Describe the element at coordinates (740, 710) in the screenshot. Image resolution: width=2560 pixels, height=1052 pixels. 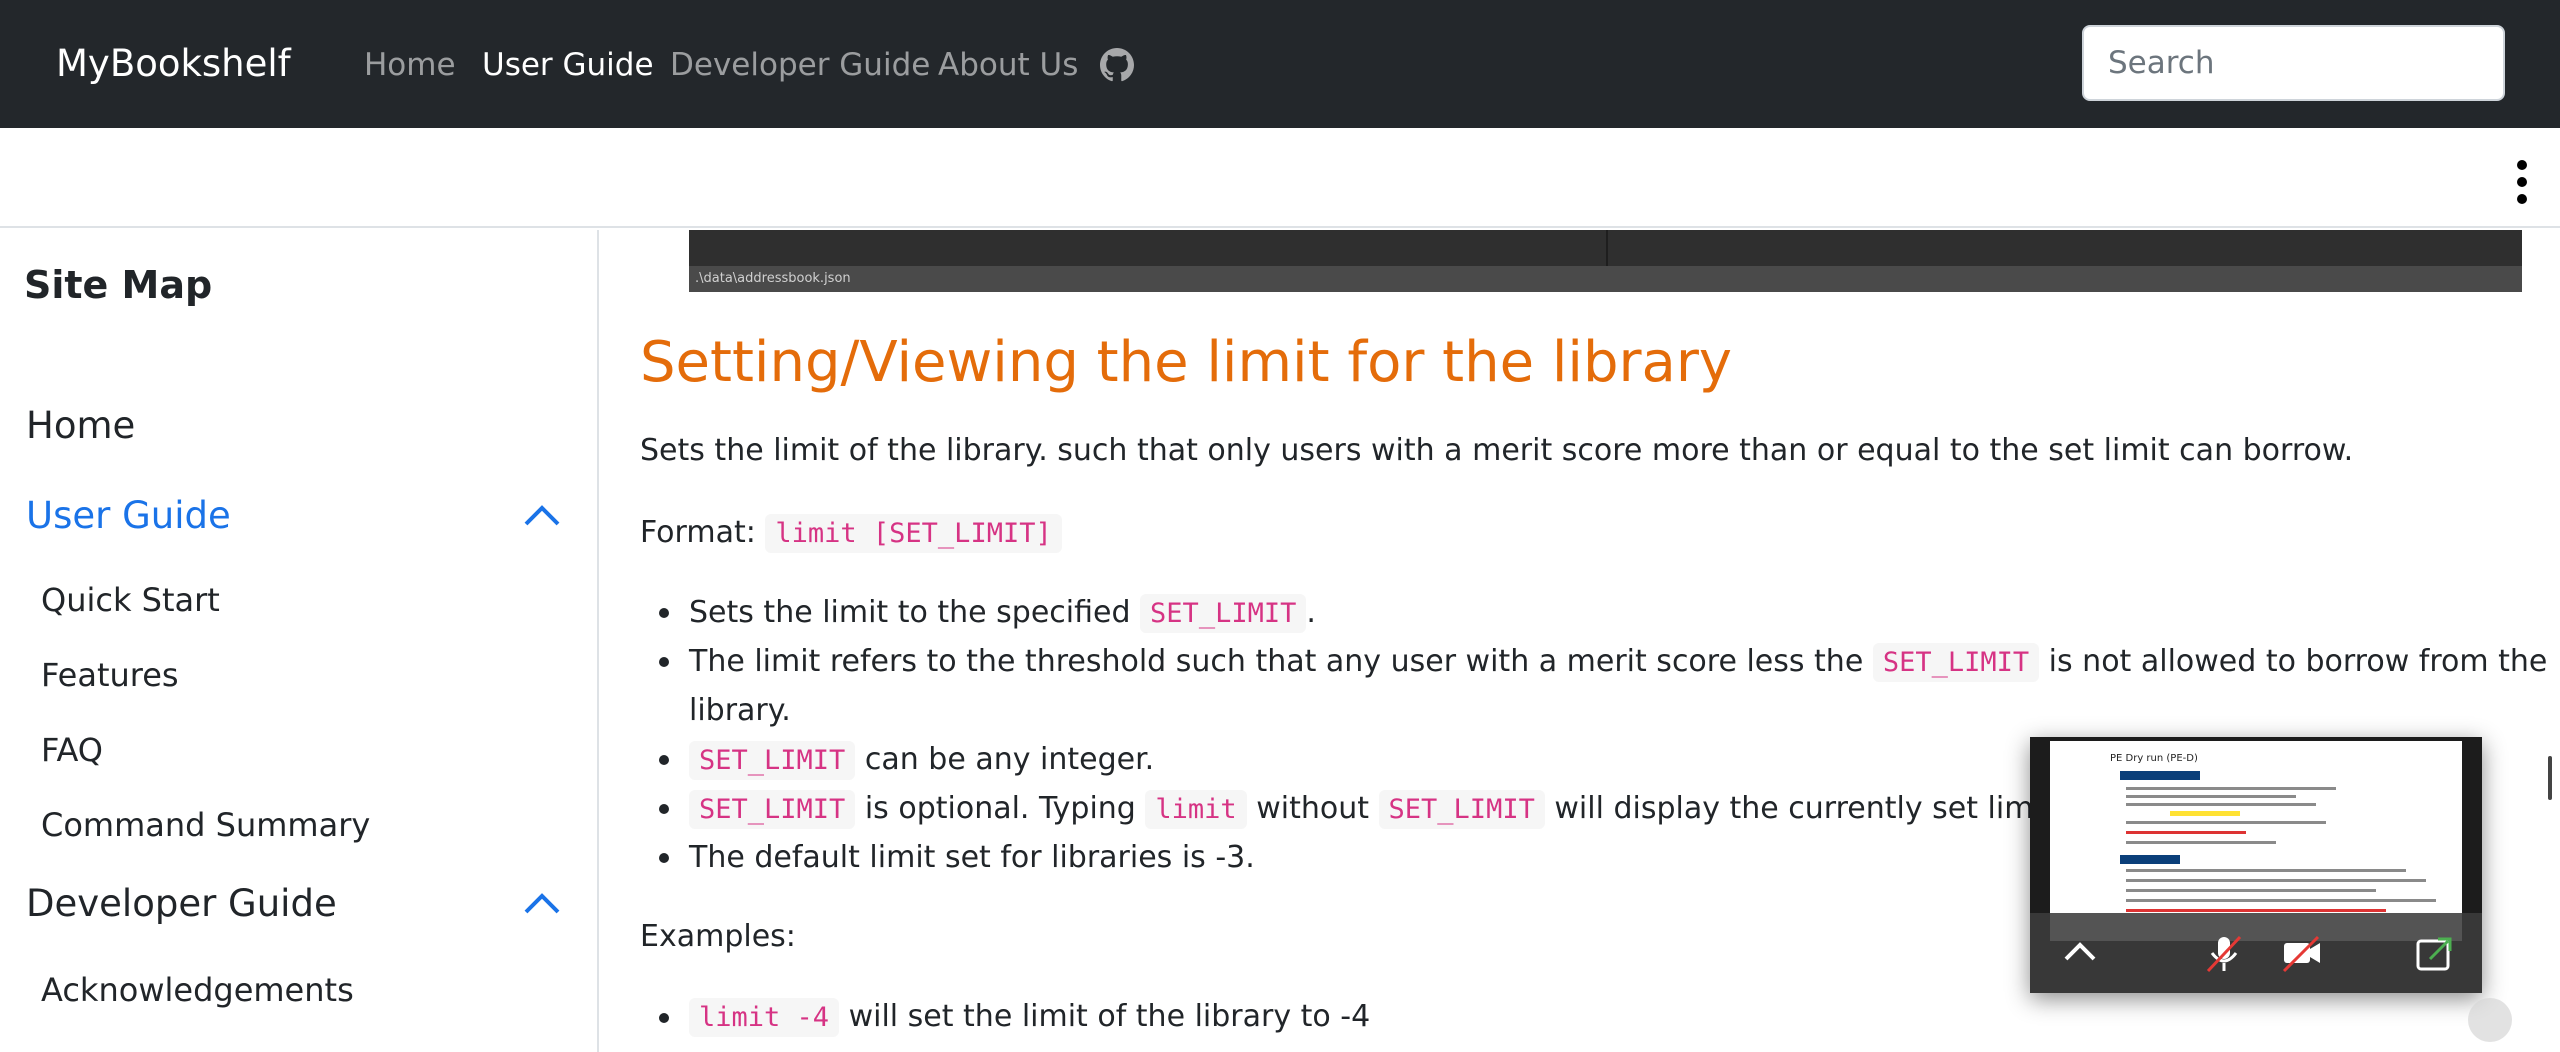
I see `list-item-continuation: library.` at that location.